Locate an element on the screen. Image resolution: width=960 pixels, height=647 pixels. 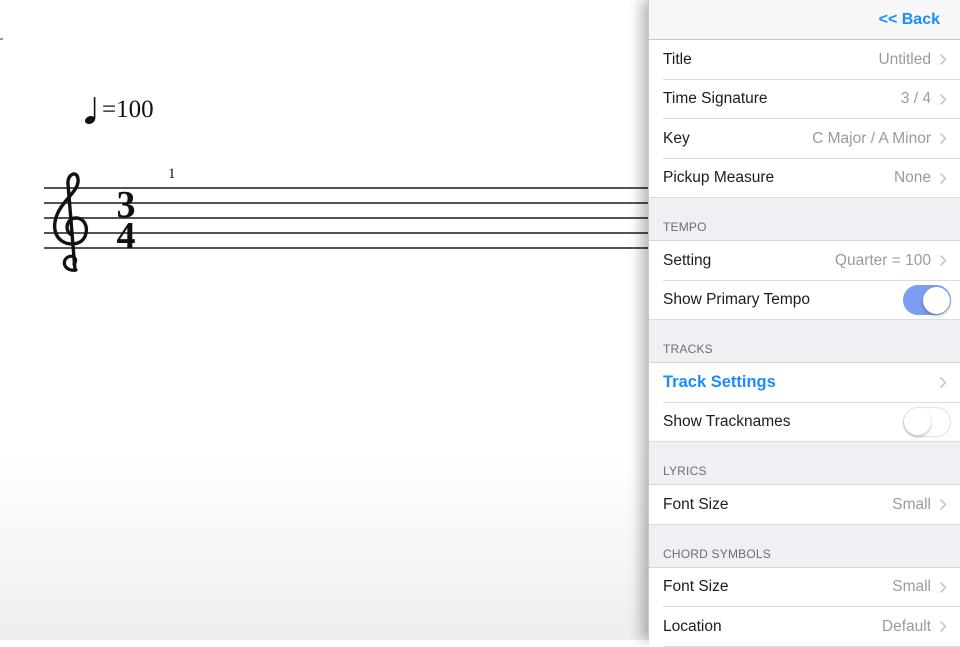
pickup-measure-value: None is located at coordinates (912, 178).